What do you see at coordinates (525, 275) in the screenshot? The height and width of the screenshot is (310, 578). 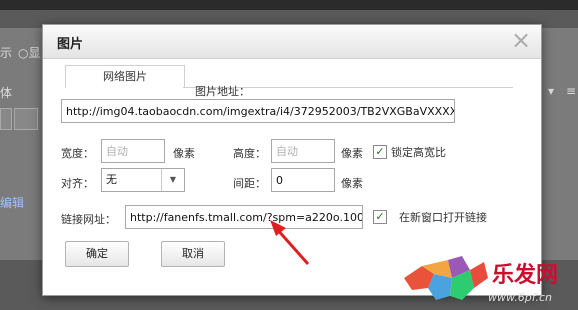 I see `watermark-logo-text: 乐发网` at bounding box center [525, 275].